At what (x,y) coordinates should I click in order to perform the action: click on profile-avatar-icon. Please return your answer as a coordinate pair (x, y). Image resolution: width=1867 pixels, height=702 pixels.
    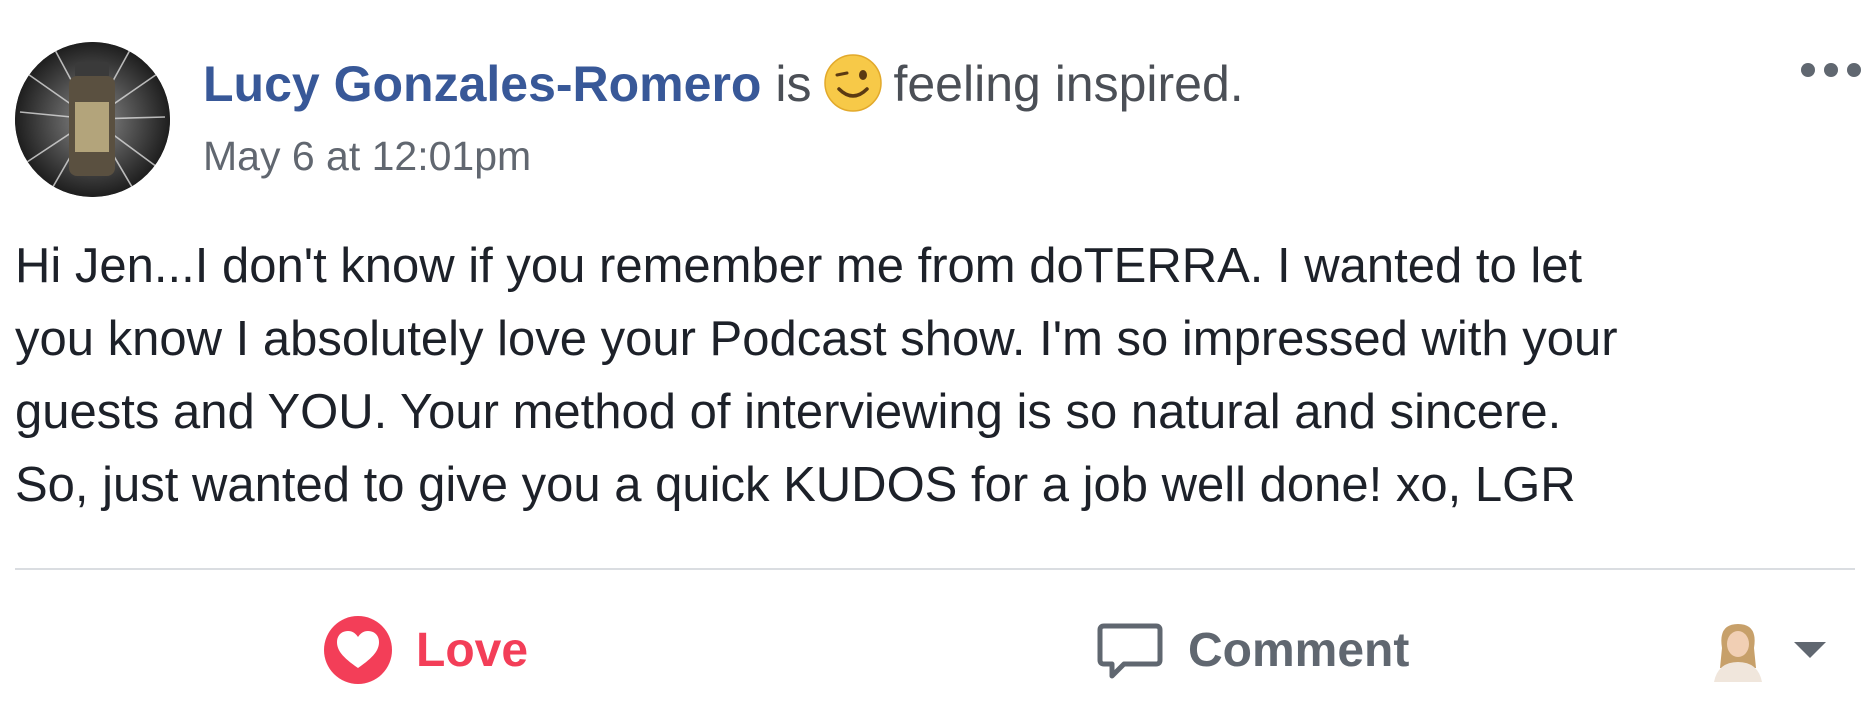
    Looking at the image, I should click on (1738, 650).